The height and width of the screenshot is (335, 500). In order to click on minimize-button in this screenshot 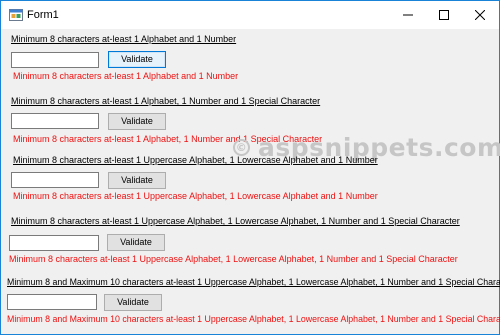, I will do `click(408, 15)`.